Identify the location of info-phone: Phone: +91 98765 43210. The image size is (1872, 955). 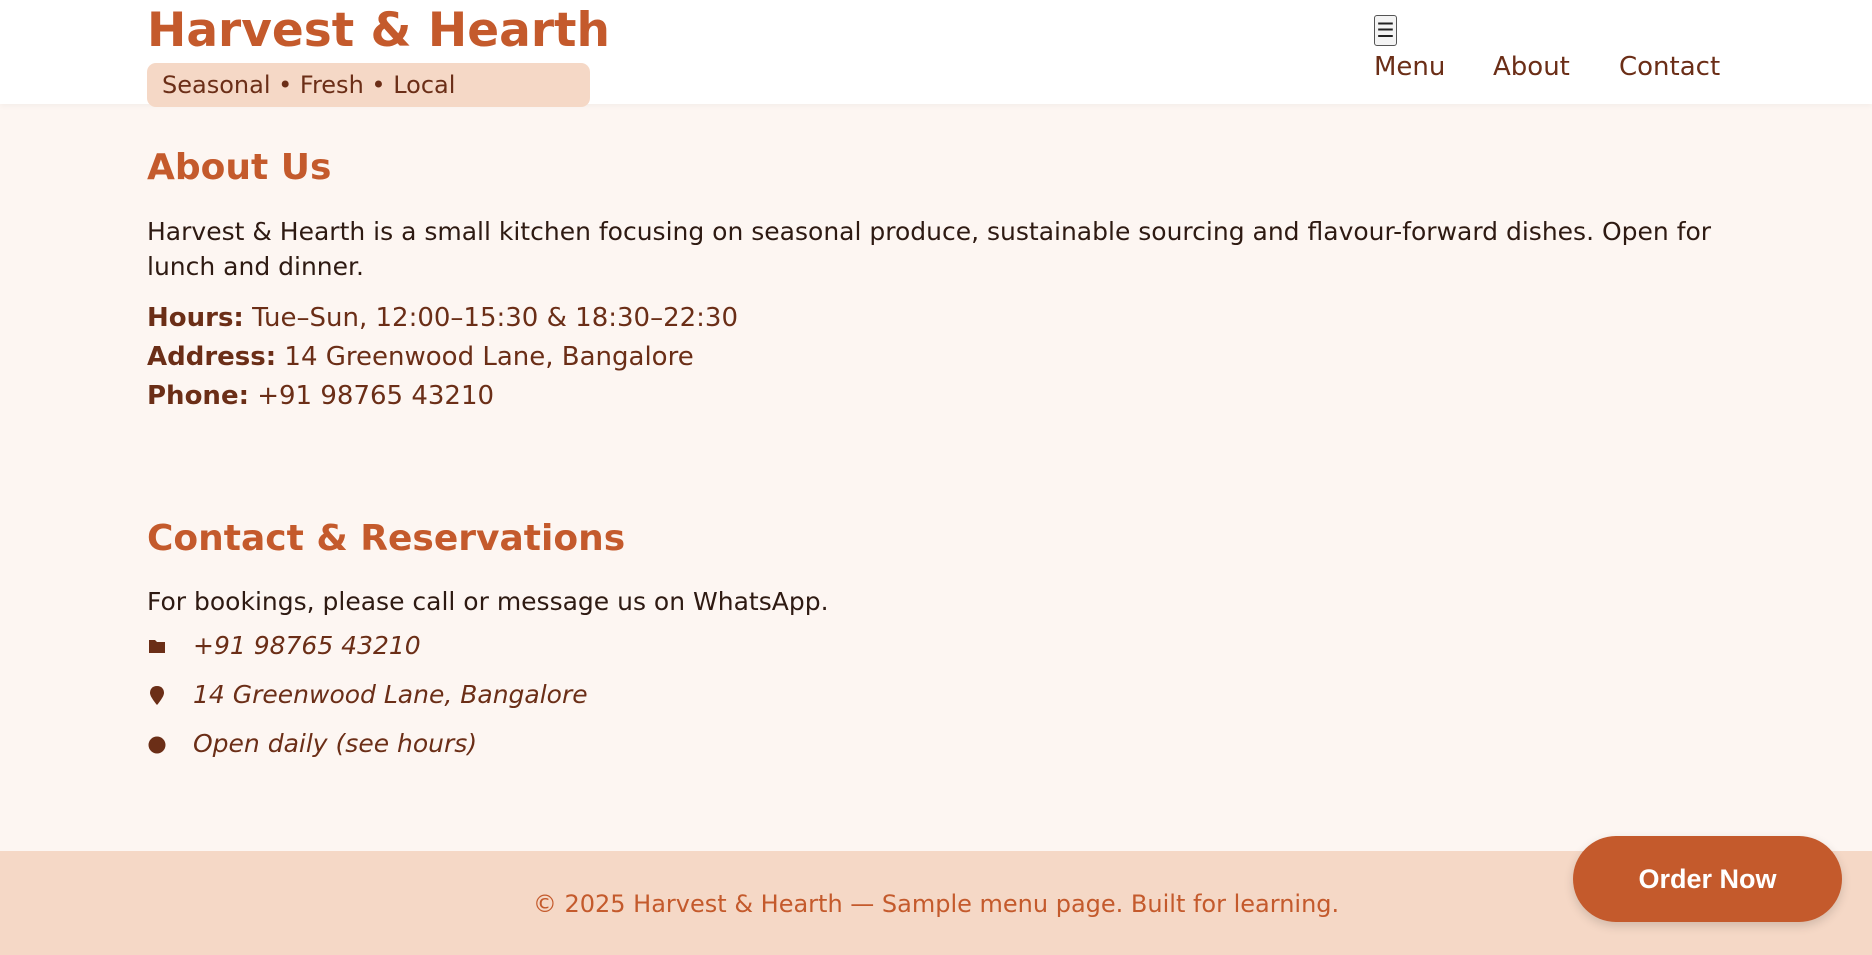
(320, 396).